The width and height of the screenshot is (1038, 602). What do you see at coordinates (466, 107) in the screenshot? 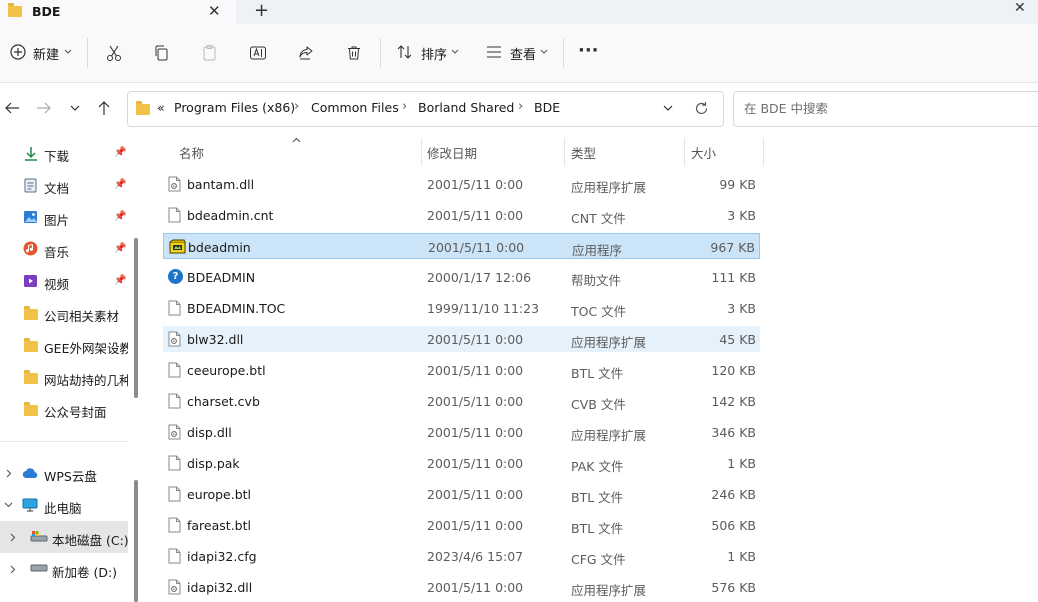
I see `breadcrumb-borland-shared: Borland Shared` at bounding box center [466, 107].